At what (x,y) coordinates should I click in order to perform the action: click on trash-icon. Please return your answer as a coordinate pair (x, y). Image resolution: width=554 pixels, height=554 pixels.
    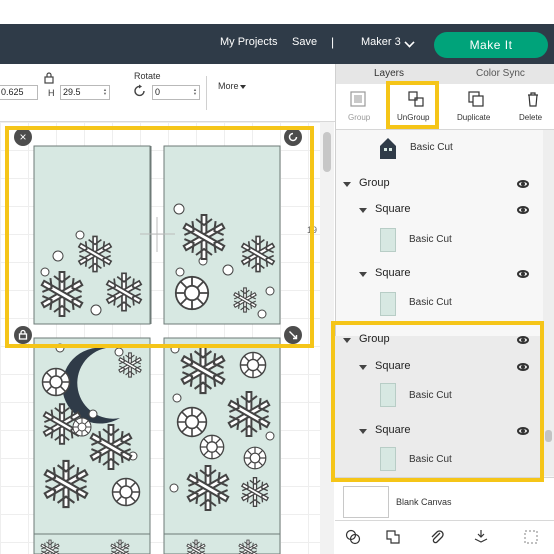
    Looking at the image, I should click on (533, 99).